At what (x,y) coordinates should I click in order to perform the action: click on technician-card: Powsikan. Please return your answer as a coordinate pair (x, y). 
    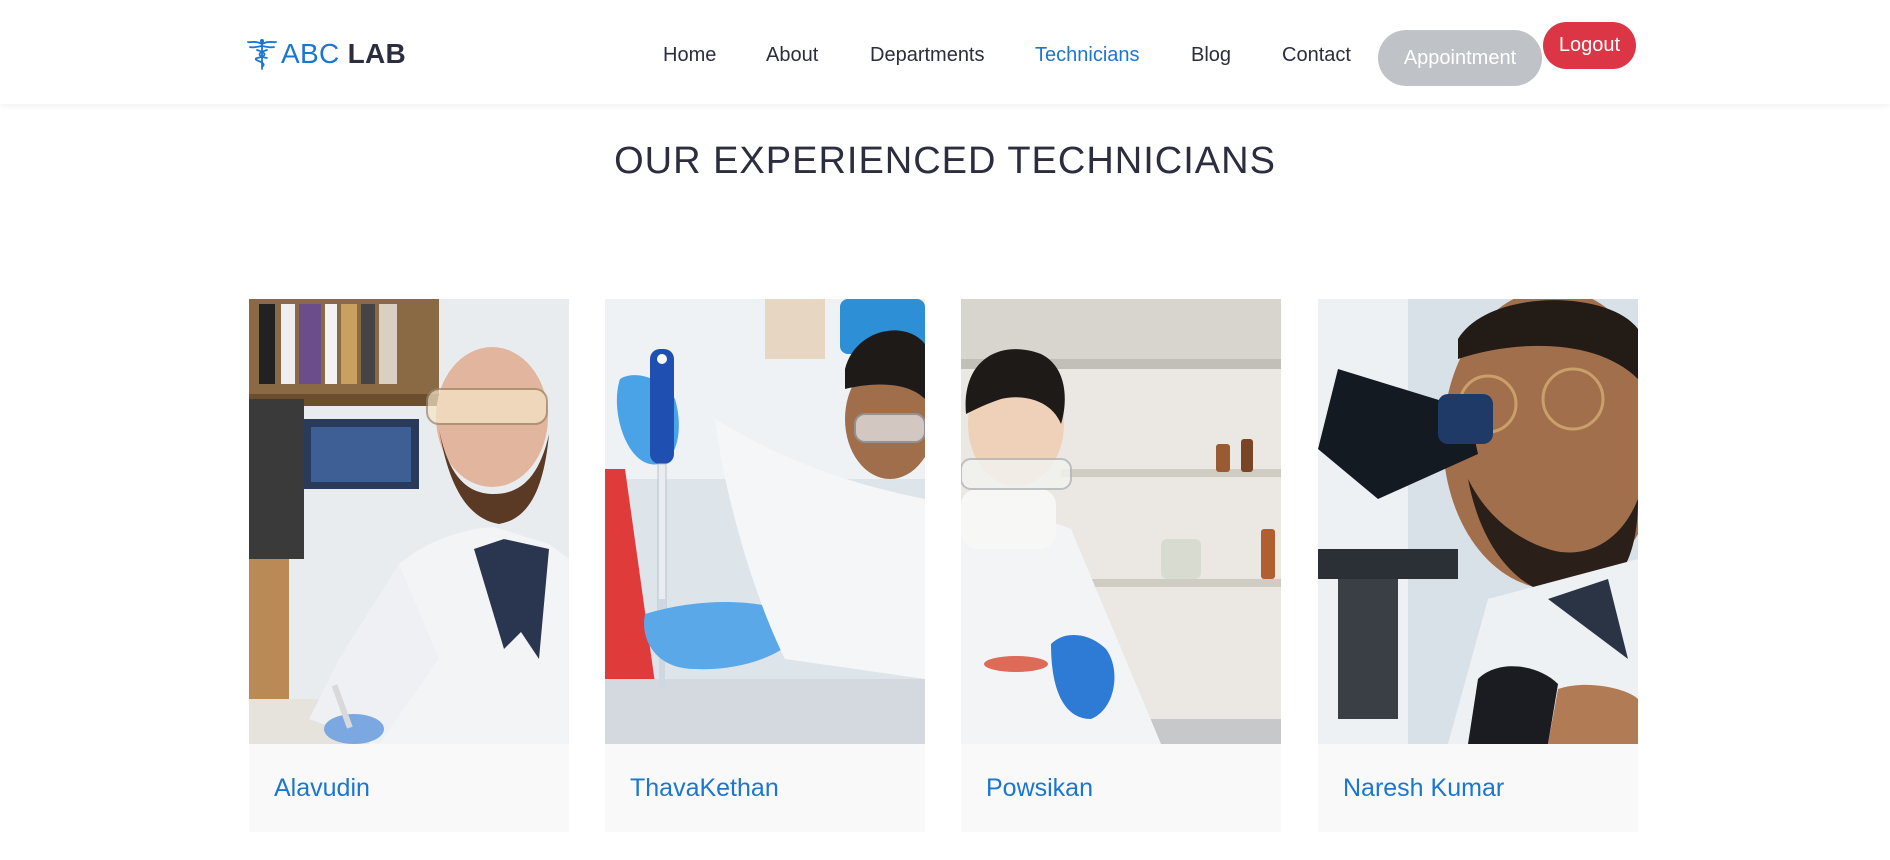
    Looking at the image, I should click on (1121, 565).